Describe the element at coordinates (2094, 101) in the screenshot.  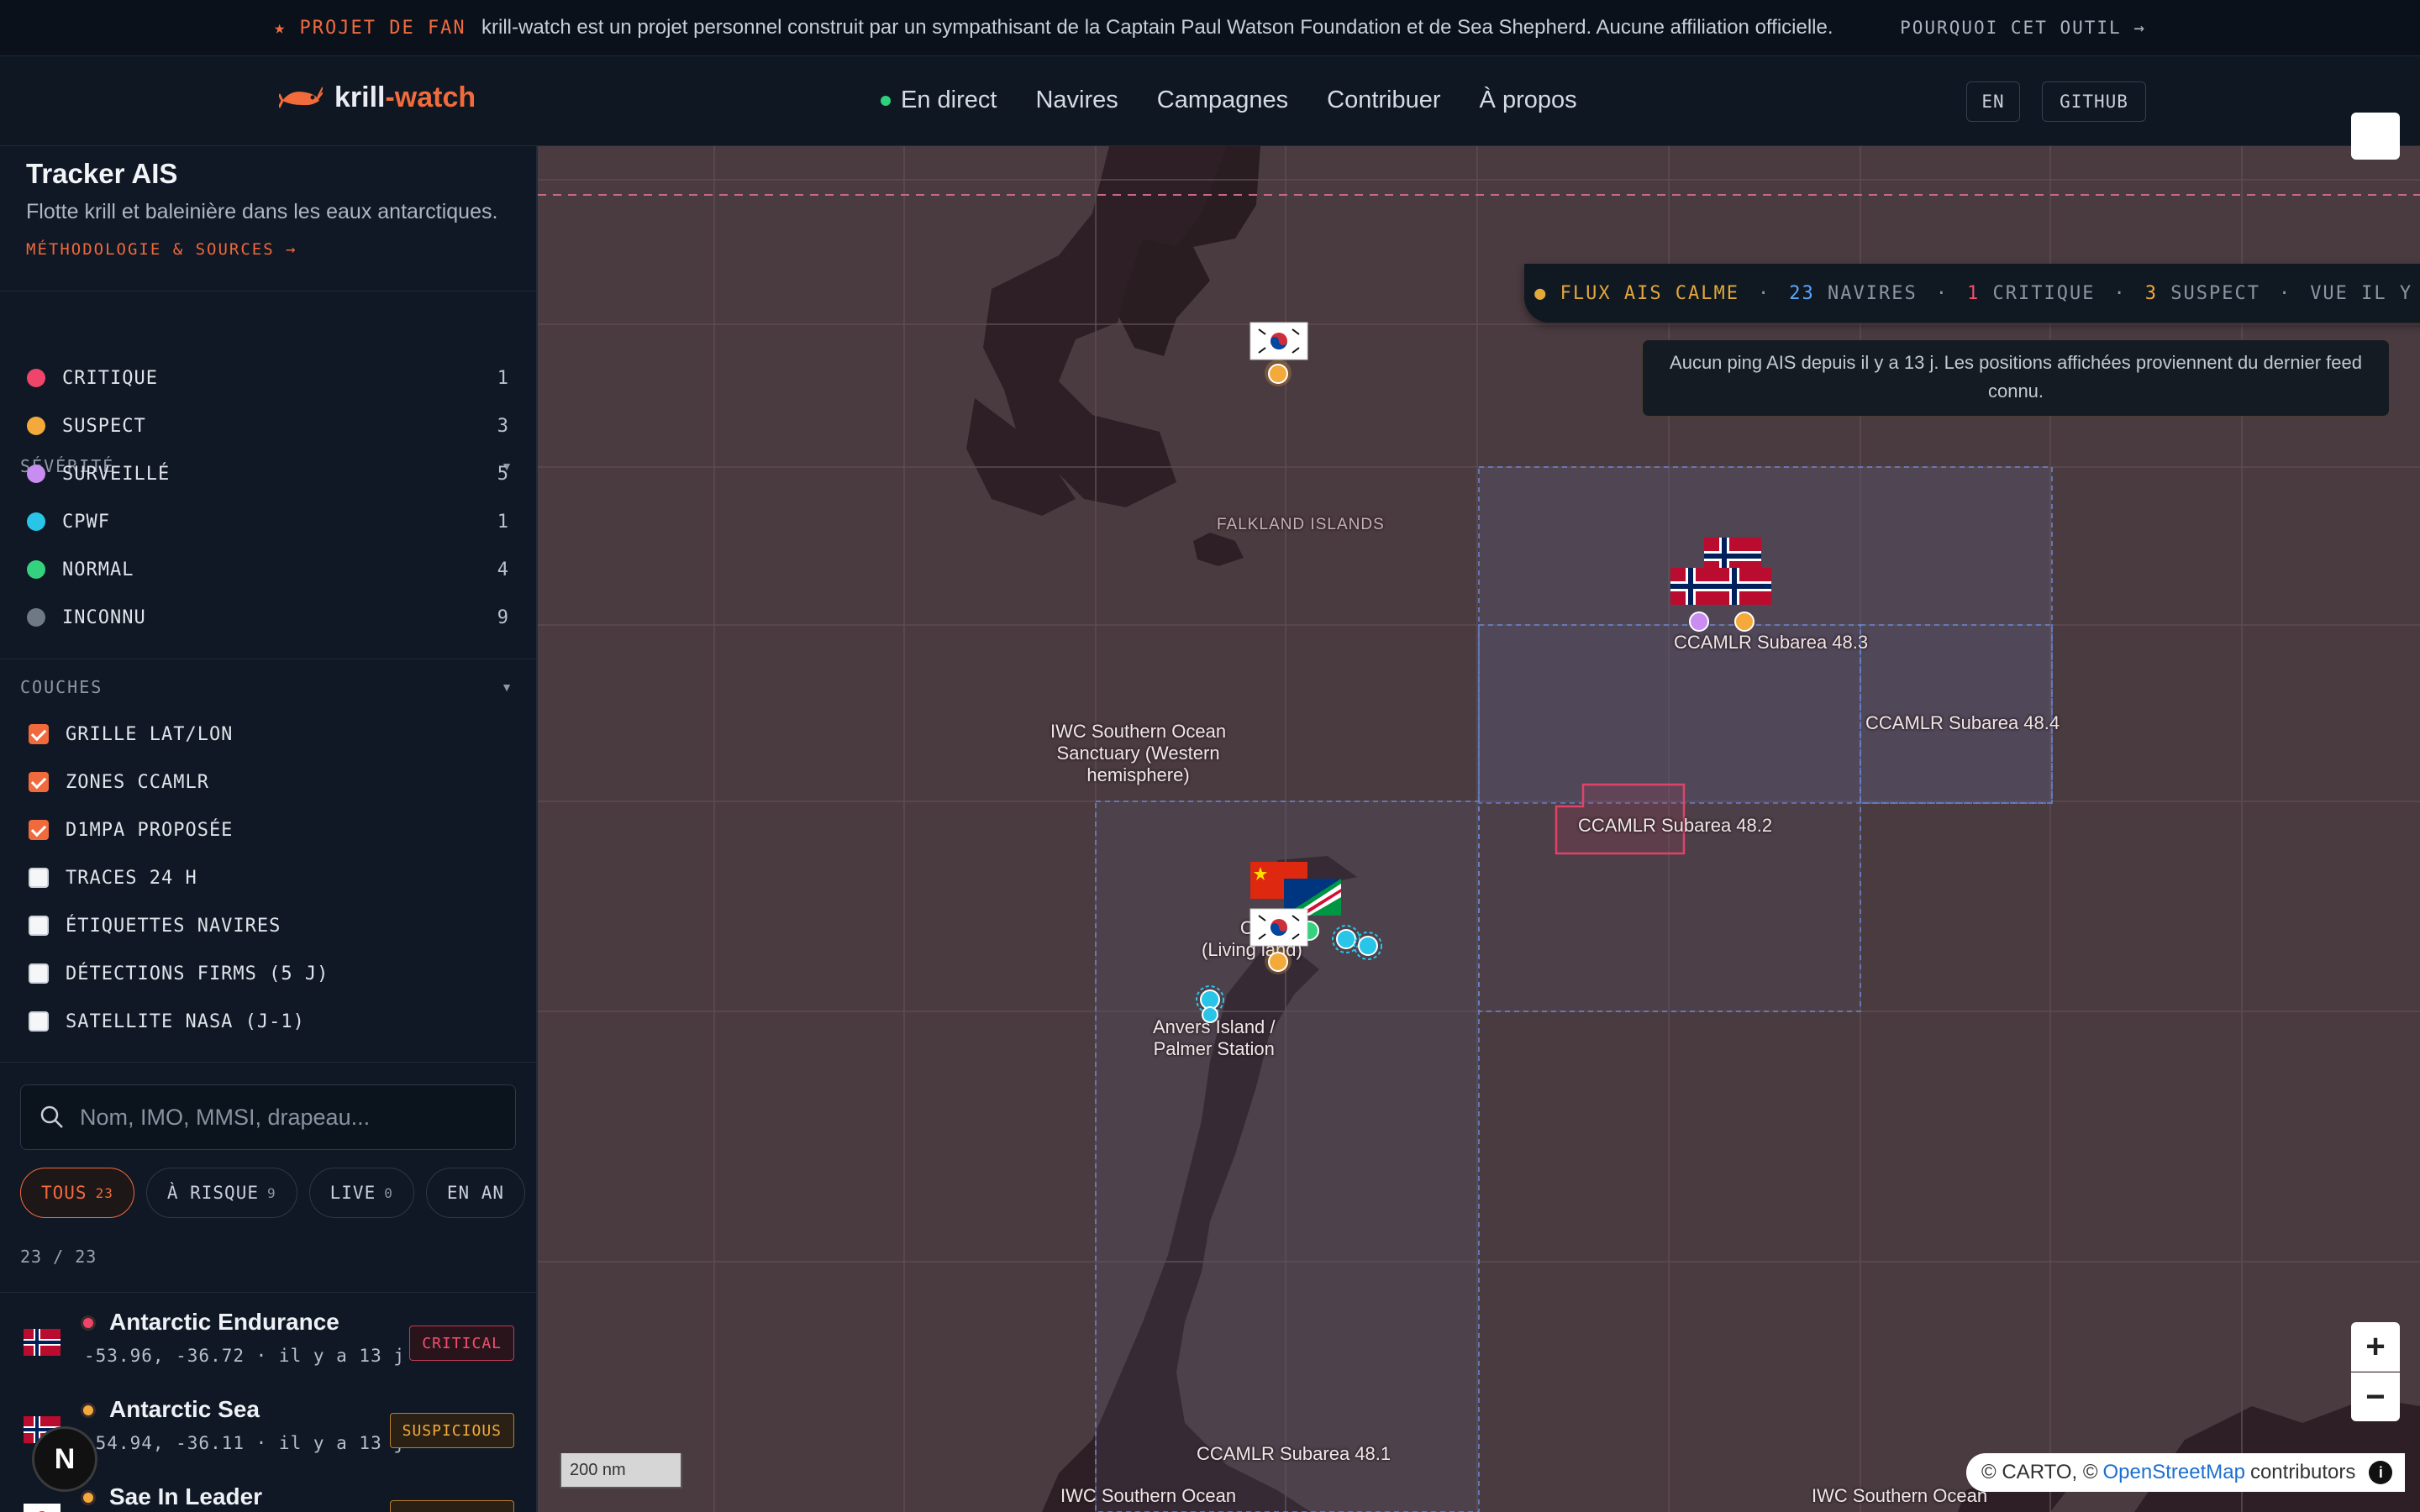
I see `github-button: GITHUB` at that location.